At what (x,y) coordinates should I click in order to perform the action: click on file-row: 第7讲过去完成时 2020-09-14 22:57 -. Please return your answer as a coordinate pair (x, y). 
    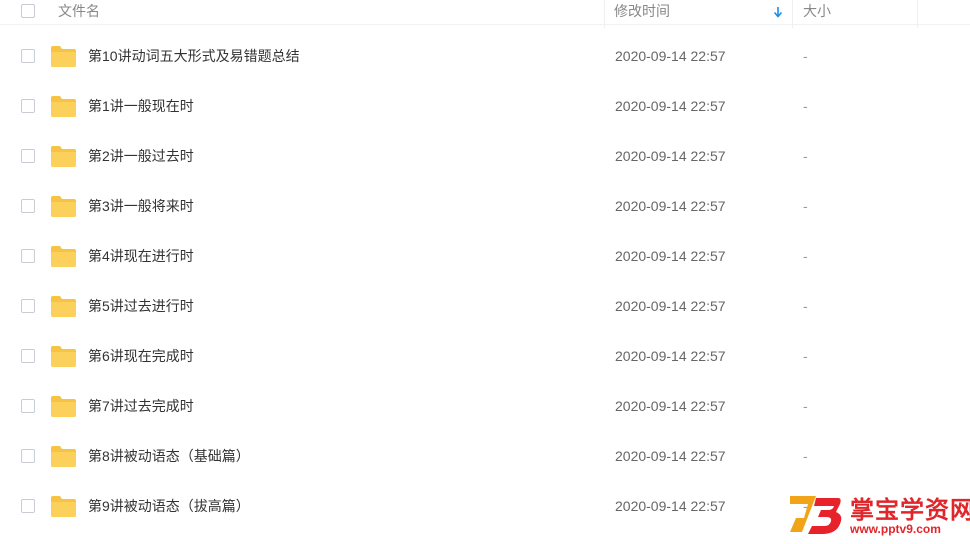
    Looking at the image, I should click on (485, 407).